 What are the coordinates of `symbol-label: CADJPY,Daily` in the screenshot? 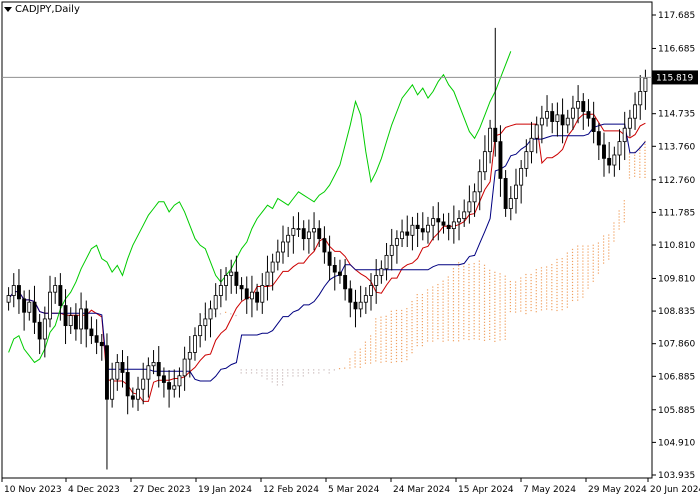 It's located at (42, 9).